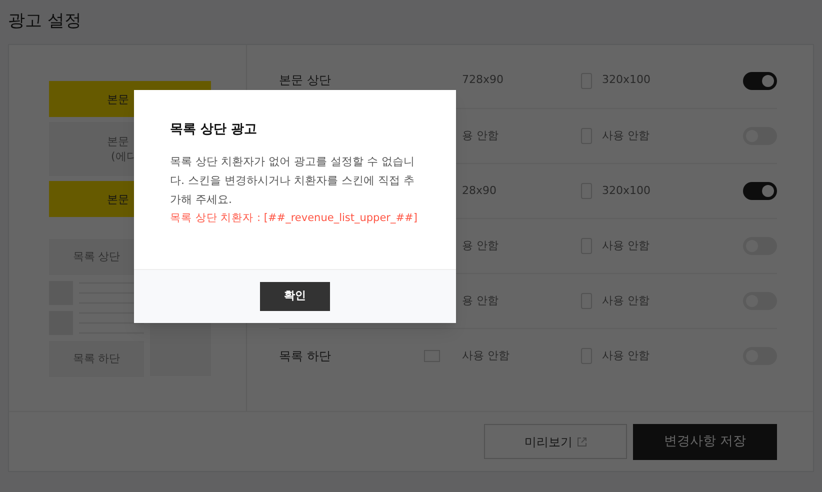  I want to click on confirm-button: 확인, so click(295, 296).